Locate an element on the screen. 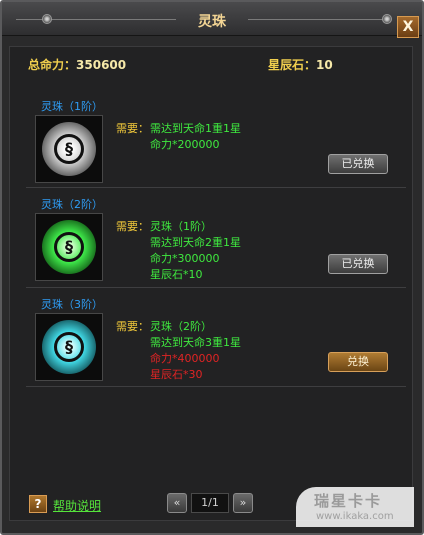  orb-1-icon: § is located at coordinates (69, 149).